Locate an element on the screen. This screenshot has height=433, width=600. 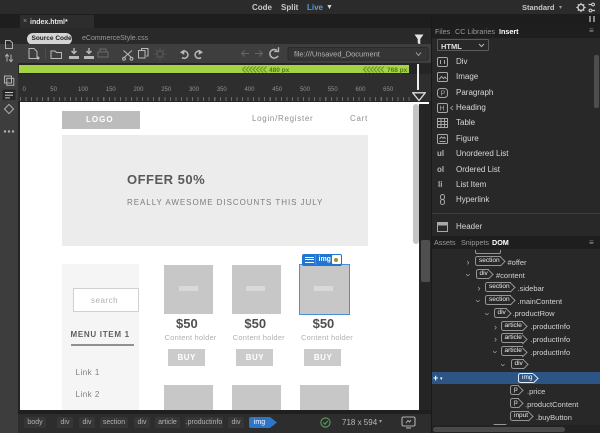
svg-text: file:///Unsaved_Document is located at coordinates (337, 54).